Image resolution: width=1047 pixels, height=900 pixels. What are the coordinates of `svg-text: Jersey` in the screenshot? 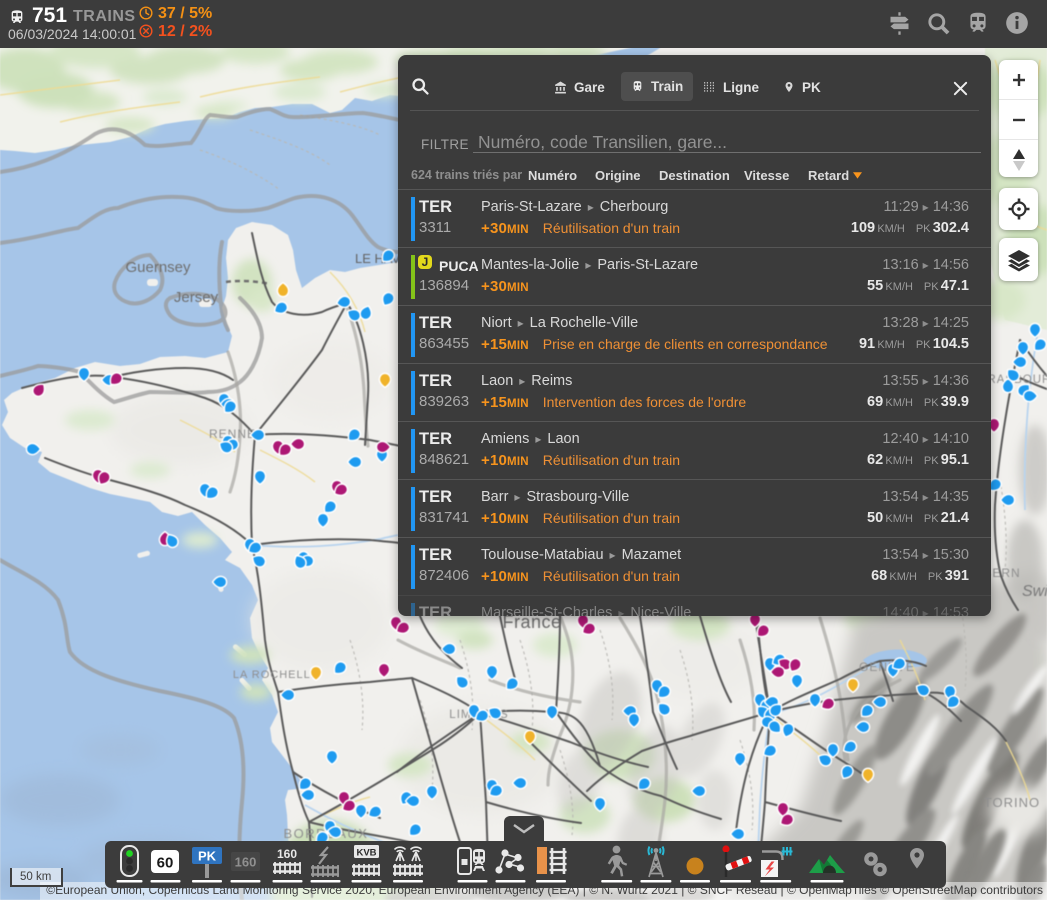 It's located at (196, 297).